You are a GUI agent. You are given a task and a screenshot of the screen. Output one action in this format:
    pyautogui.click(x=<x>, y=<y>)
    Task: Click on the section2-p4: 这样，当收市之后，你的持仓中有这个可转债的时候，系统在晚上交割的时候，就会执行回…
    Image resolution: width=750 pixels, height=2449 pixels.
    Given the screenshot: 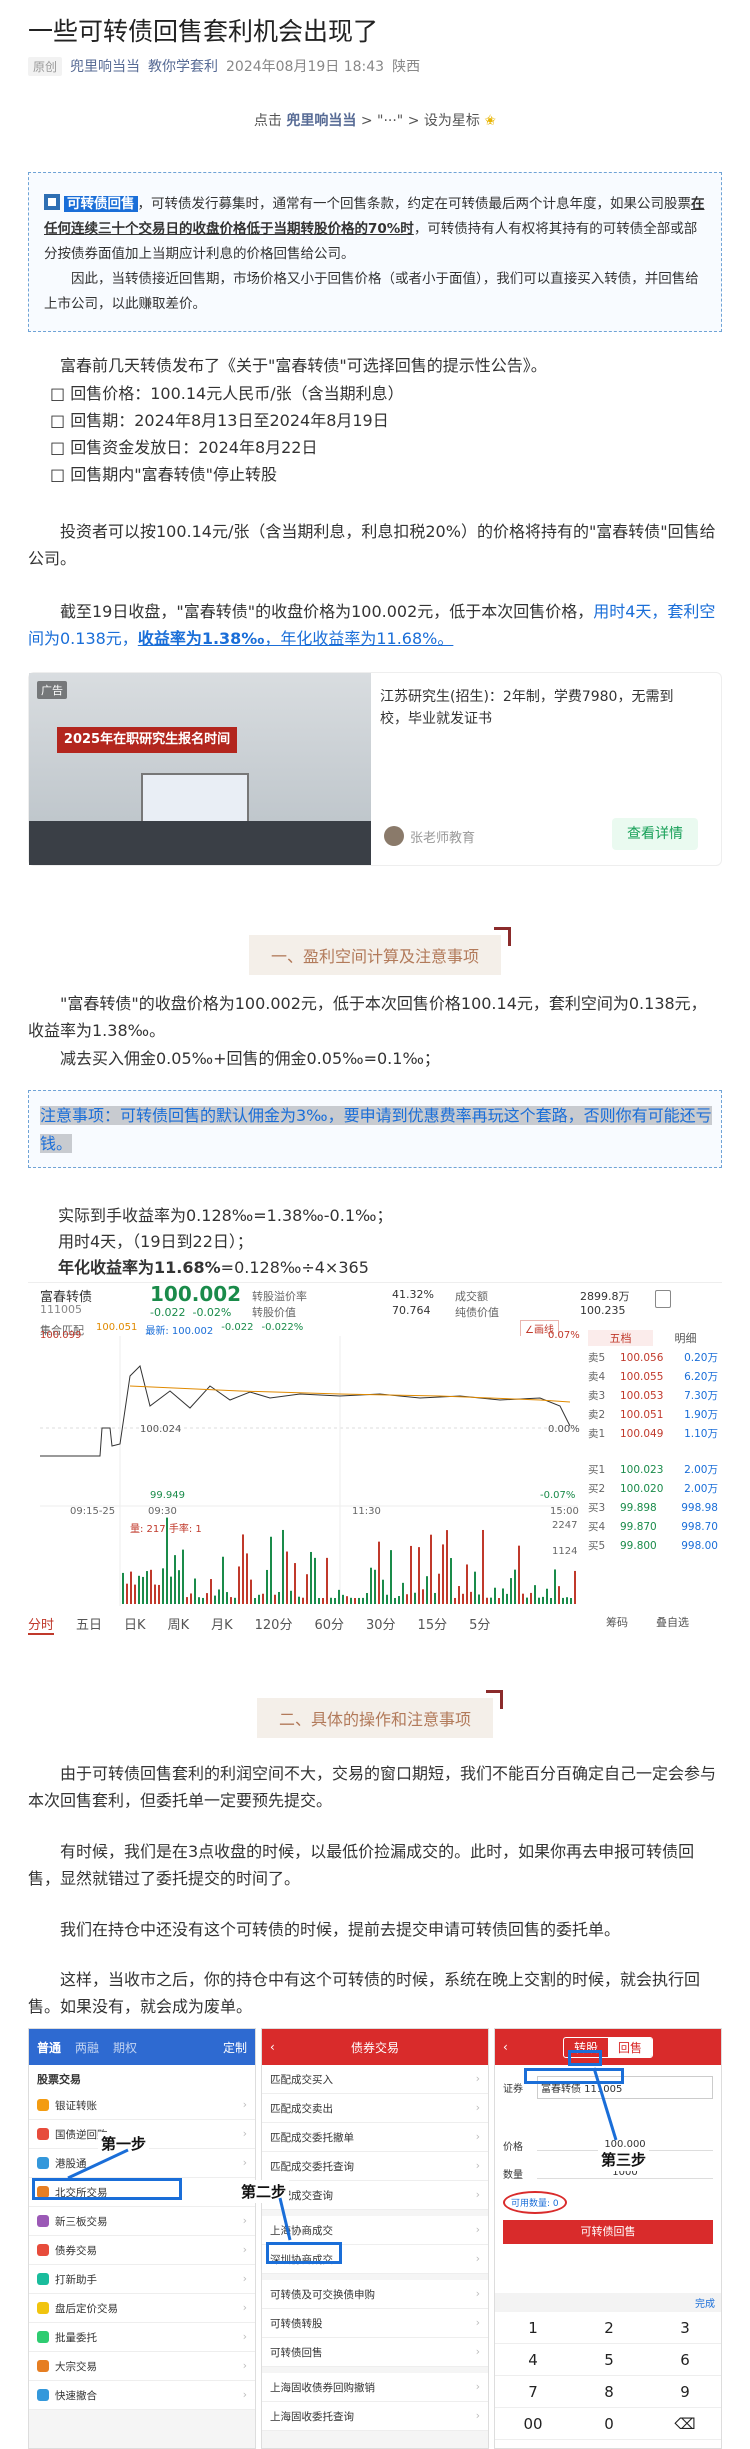 What is the action you would take?
    pyautogui.click(x=364, y=1993)
    